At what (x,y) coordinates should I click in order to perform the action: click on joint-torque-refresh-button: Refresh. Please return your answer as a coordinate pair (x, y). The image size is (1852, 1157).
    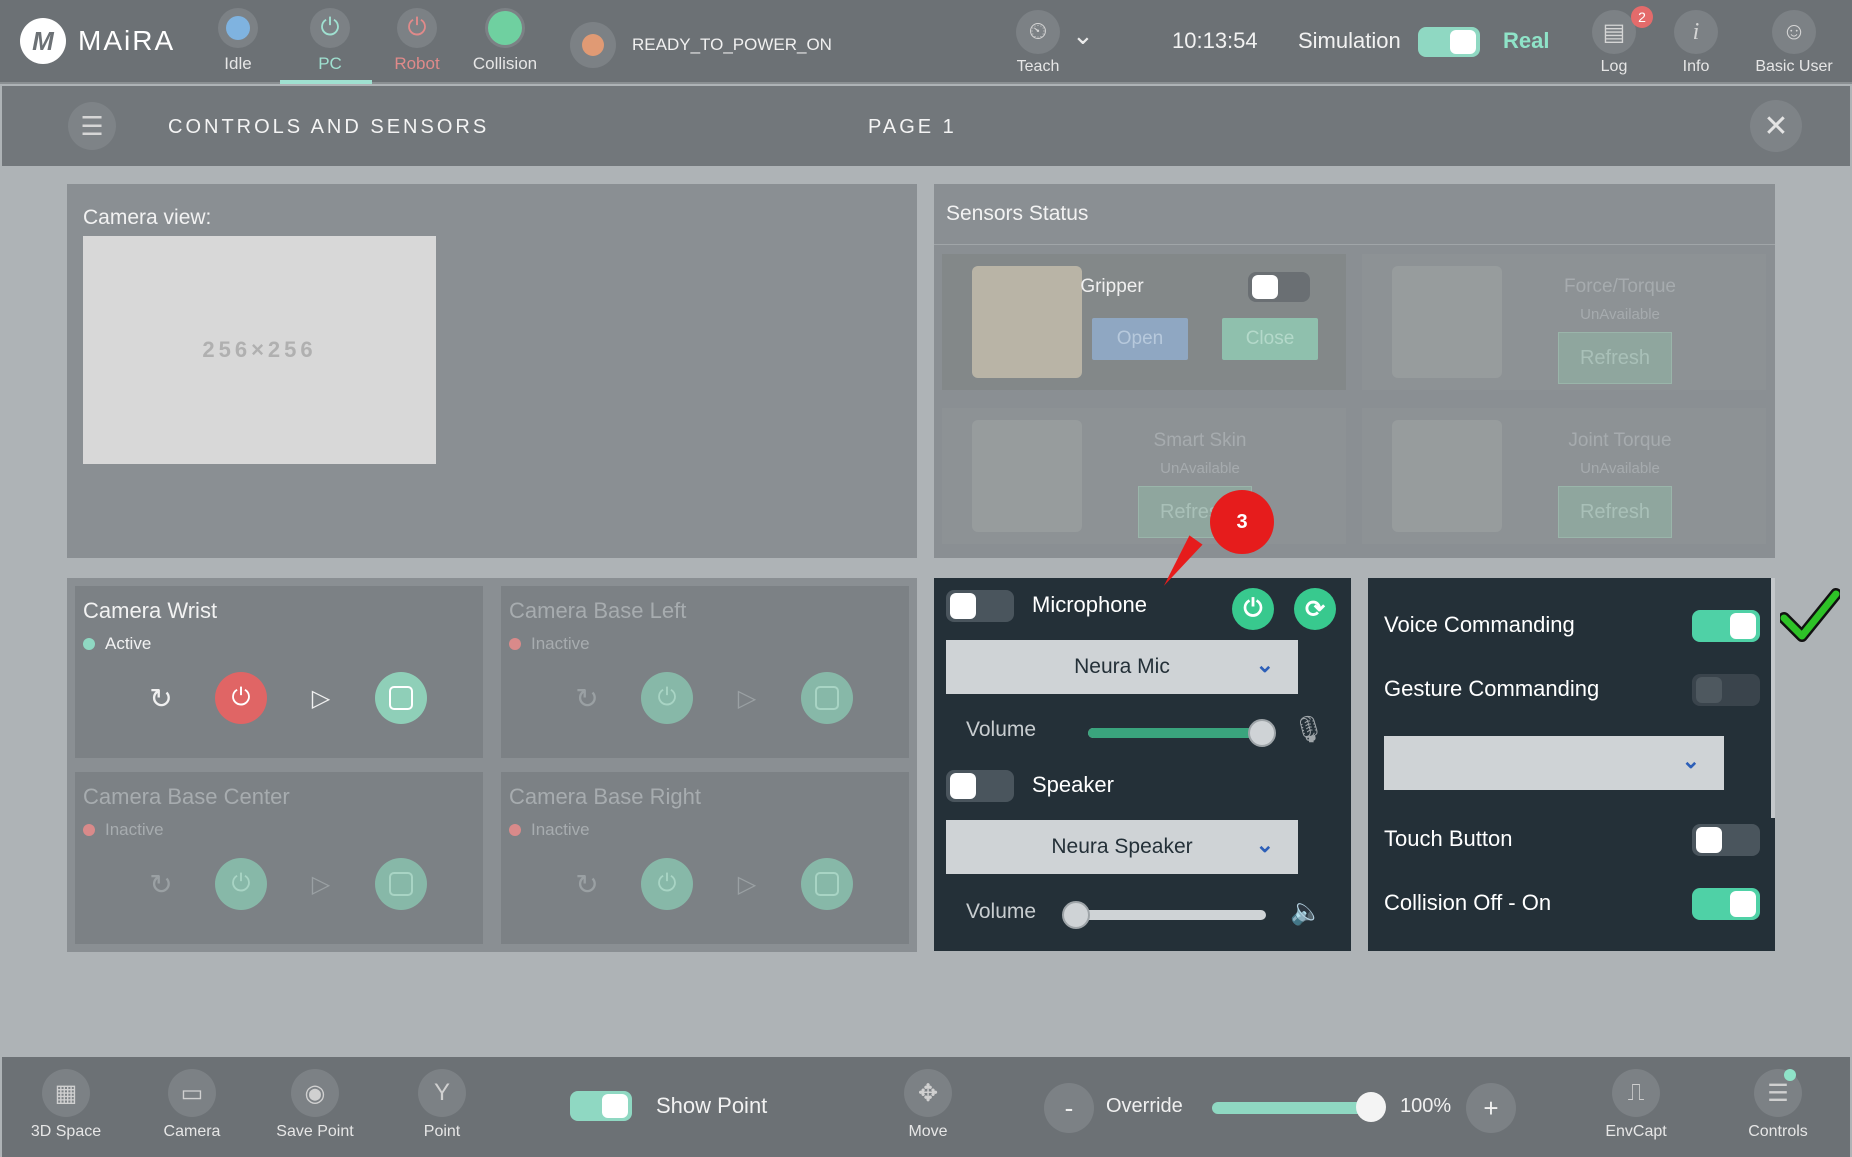
    Looking at the image, I should click on (1615, 512).